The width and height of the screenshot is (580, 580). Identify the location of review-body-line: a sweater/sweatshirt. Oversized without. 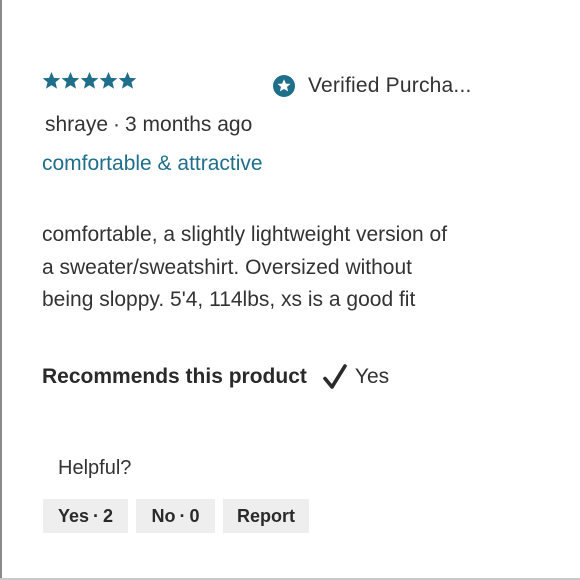
(227, 267).